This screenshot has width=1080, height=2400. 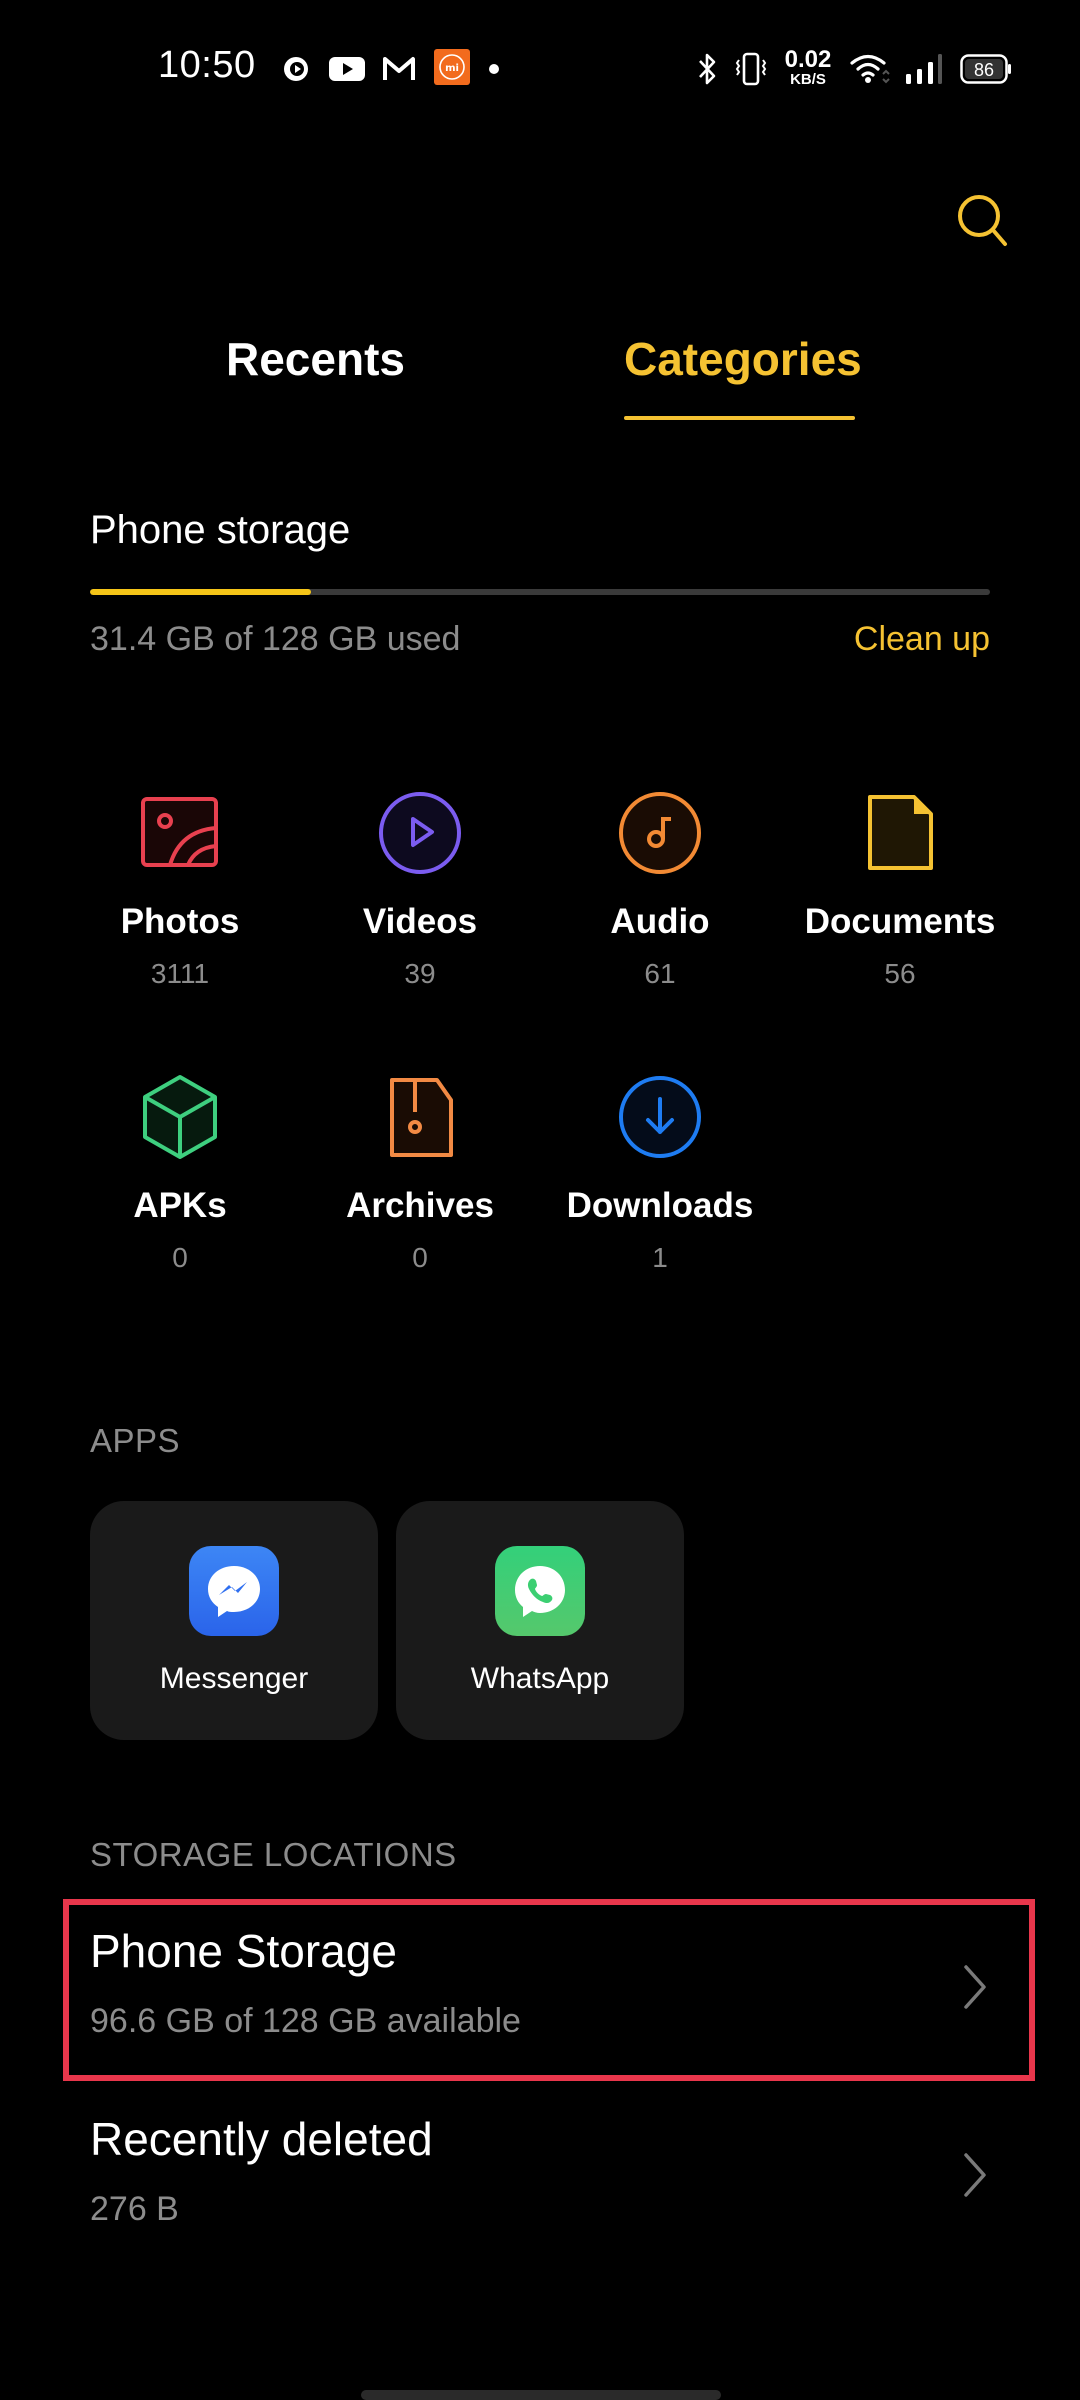 What do you see at coordinates (541, 2395) in the screenshot?
I see `home-indicator` at bounding box center [541, 2395].